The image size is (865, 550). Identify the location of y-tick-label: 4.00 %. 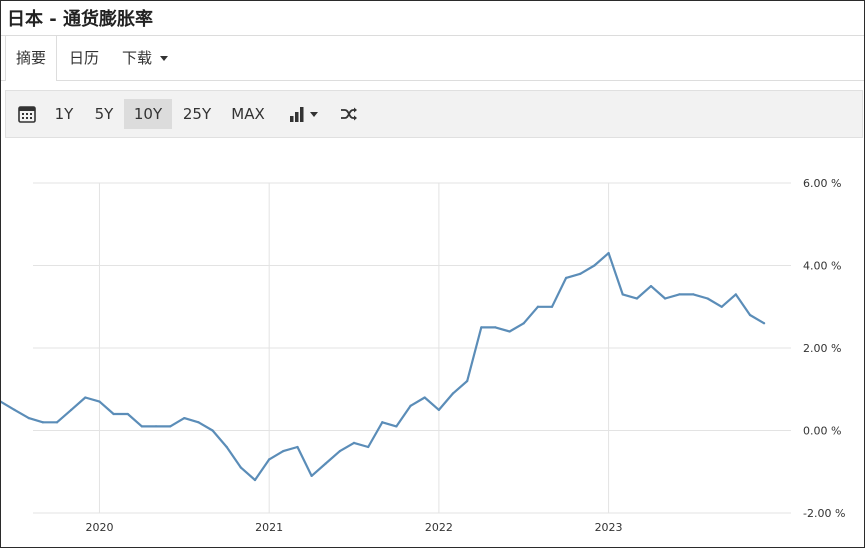
(822, 266).